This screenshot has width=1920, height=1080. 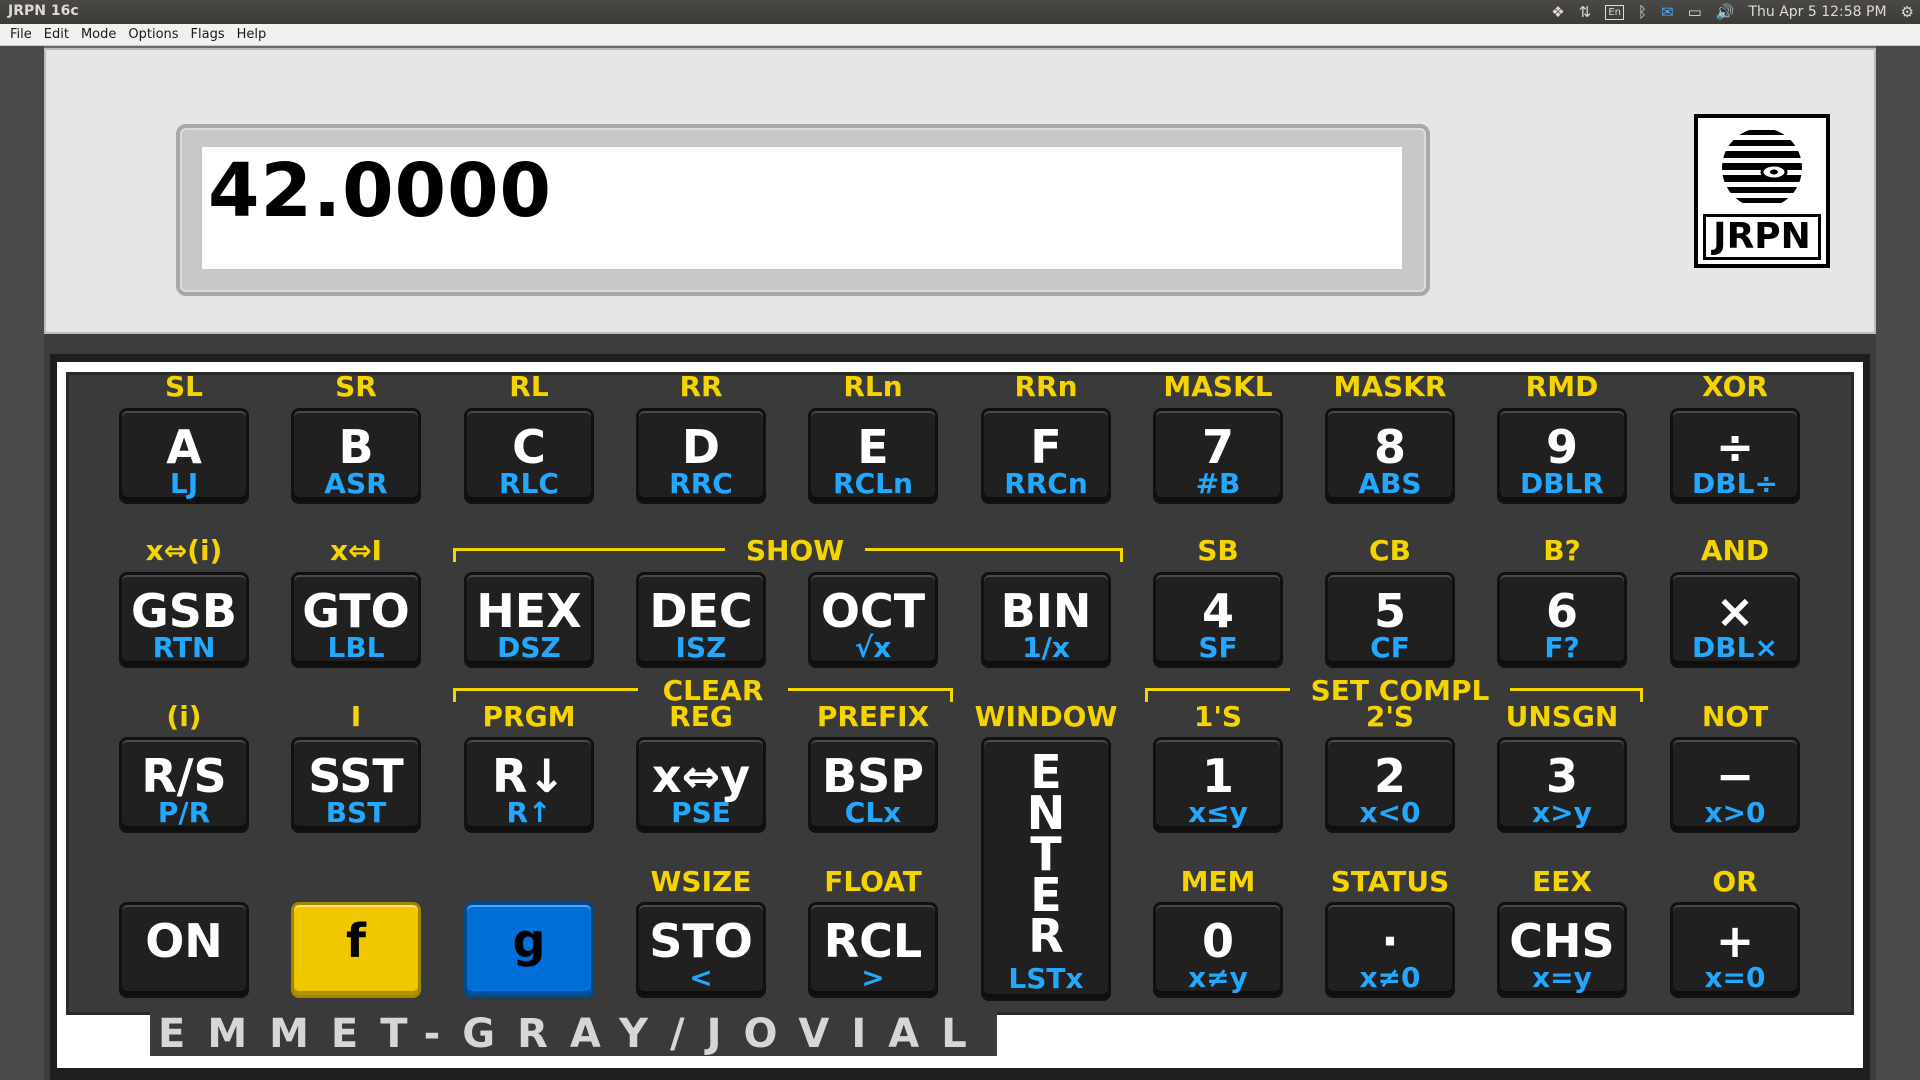 I want to click on key-3-5: BSP CLx, so click(x=873, y=785).